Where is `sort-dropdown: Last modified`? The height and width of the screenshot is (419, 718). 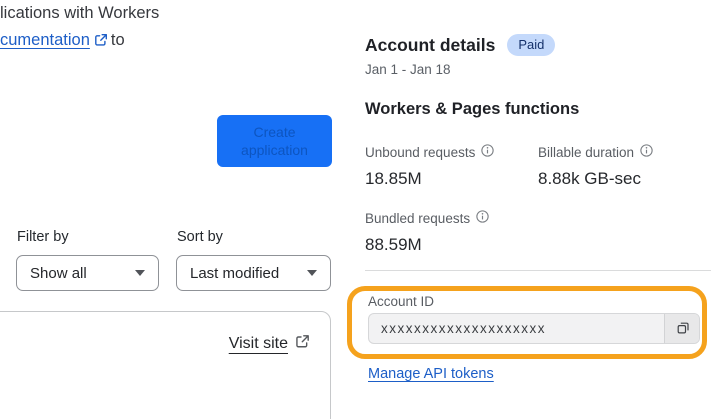
sort-dropdown: Last modified is located at coordinates (253, 273).